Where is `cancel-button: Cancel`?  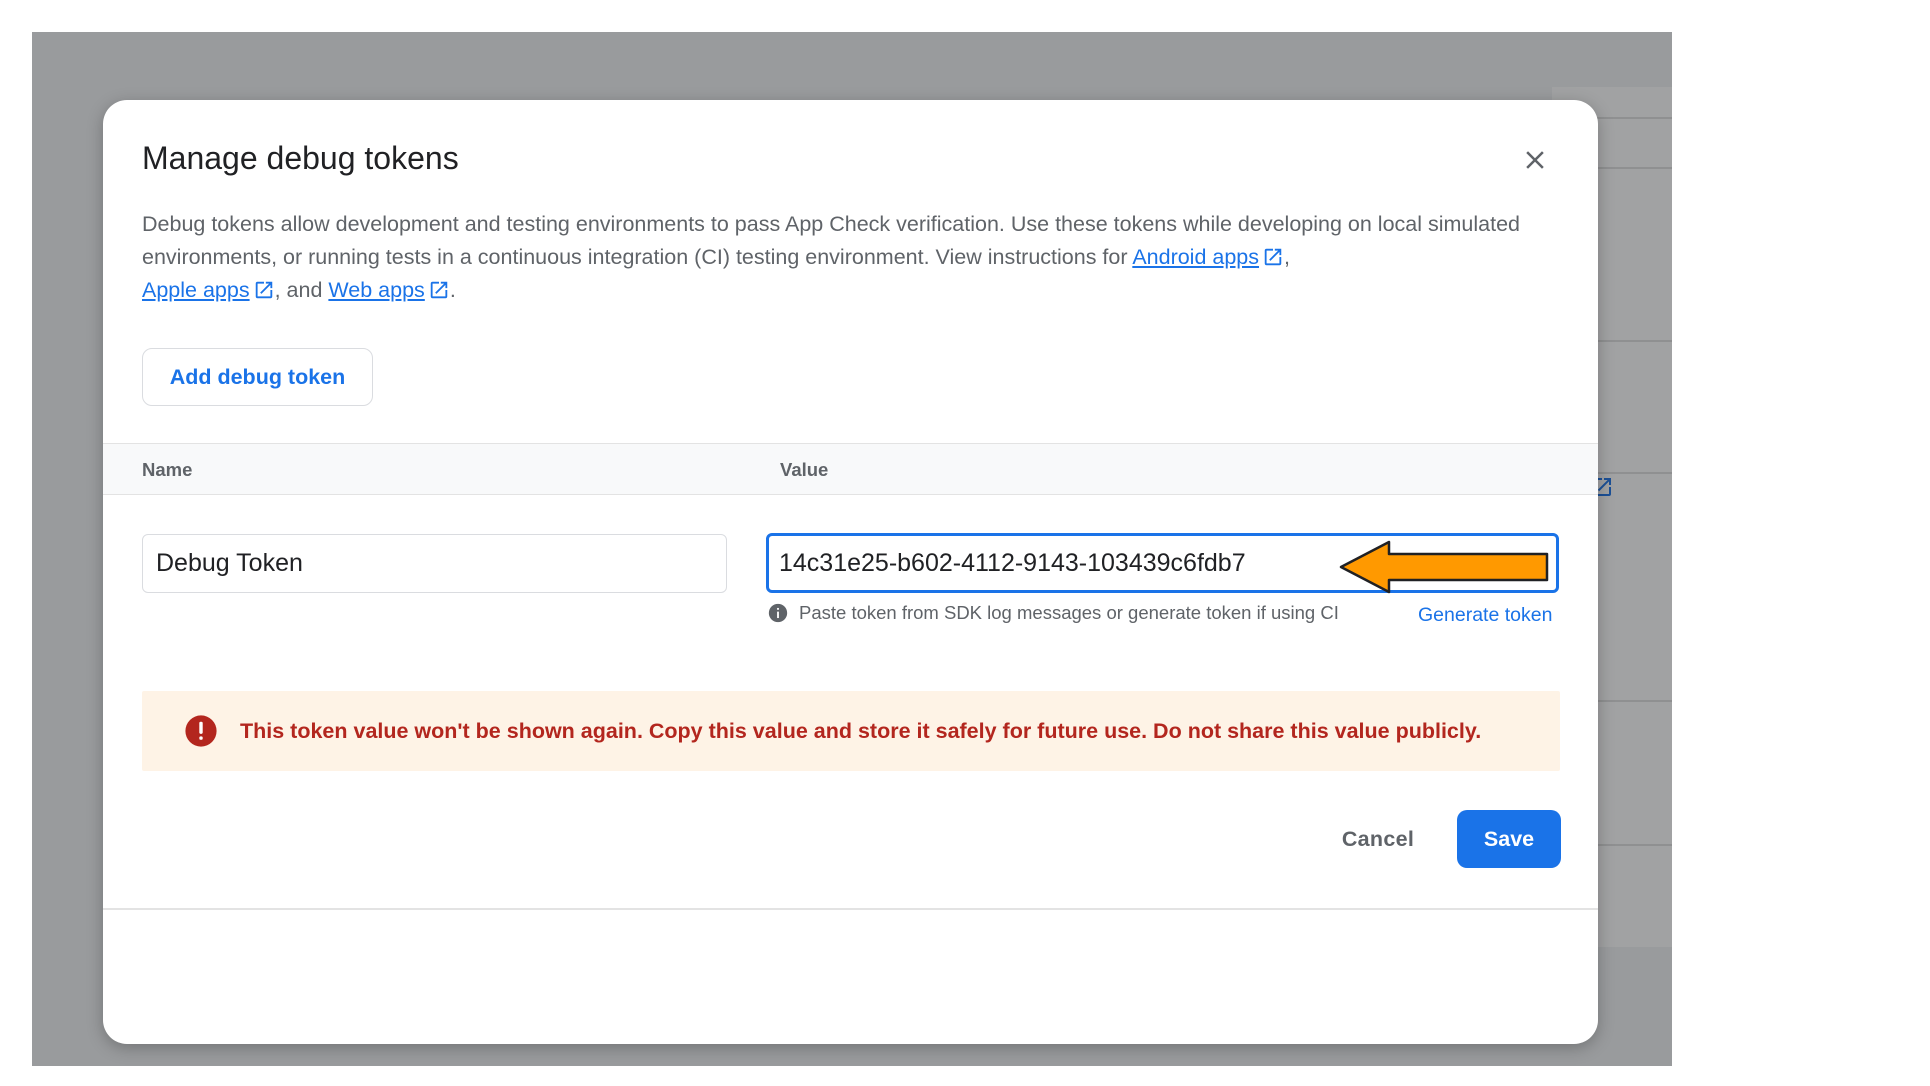 cancel-button: Cancel is located at coordinates (1378, 839).